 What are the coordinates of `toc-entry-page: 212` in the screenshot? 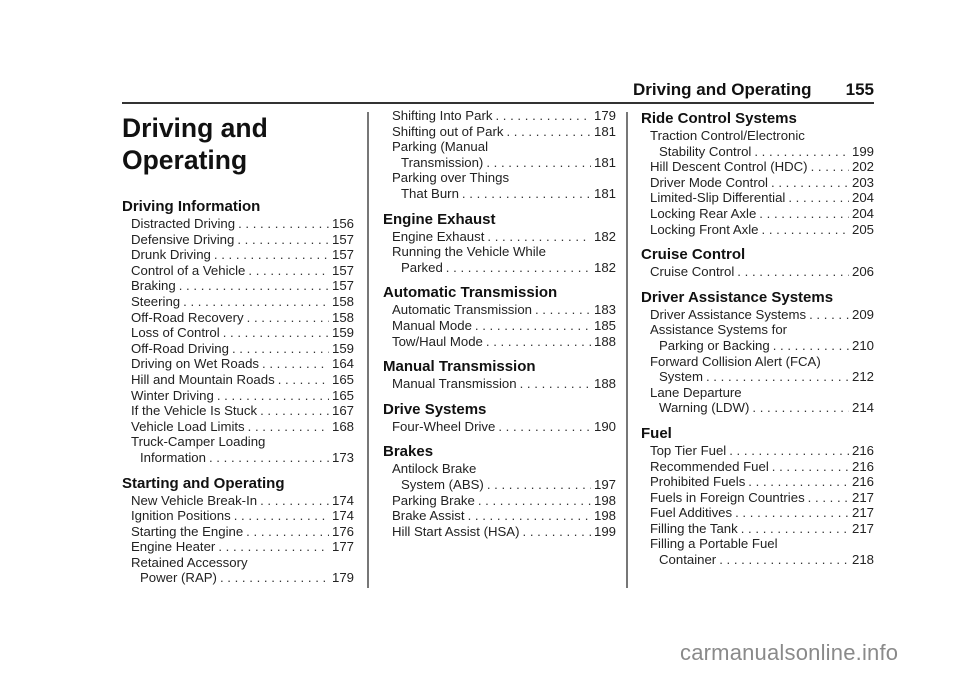 It's located at (862, 377).